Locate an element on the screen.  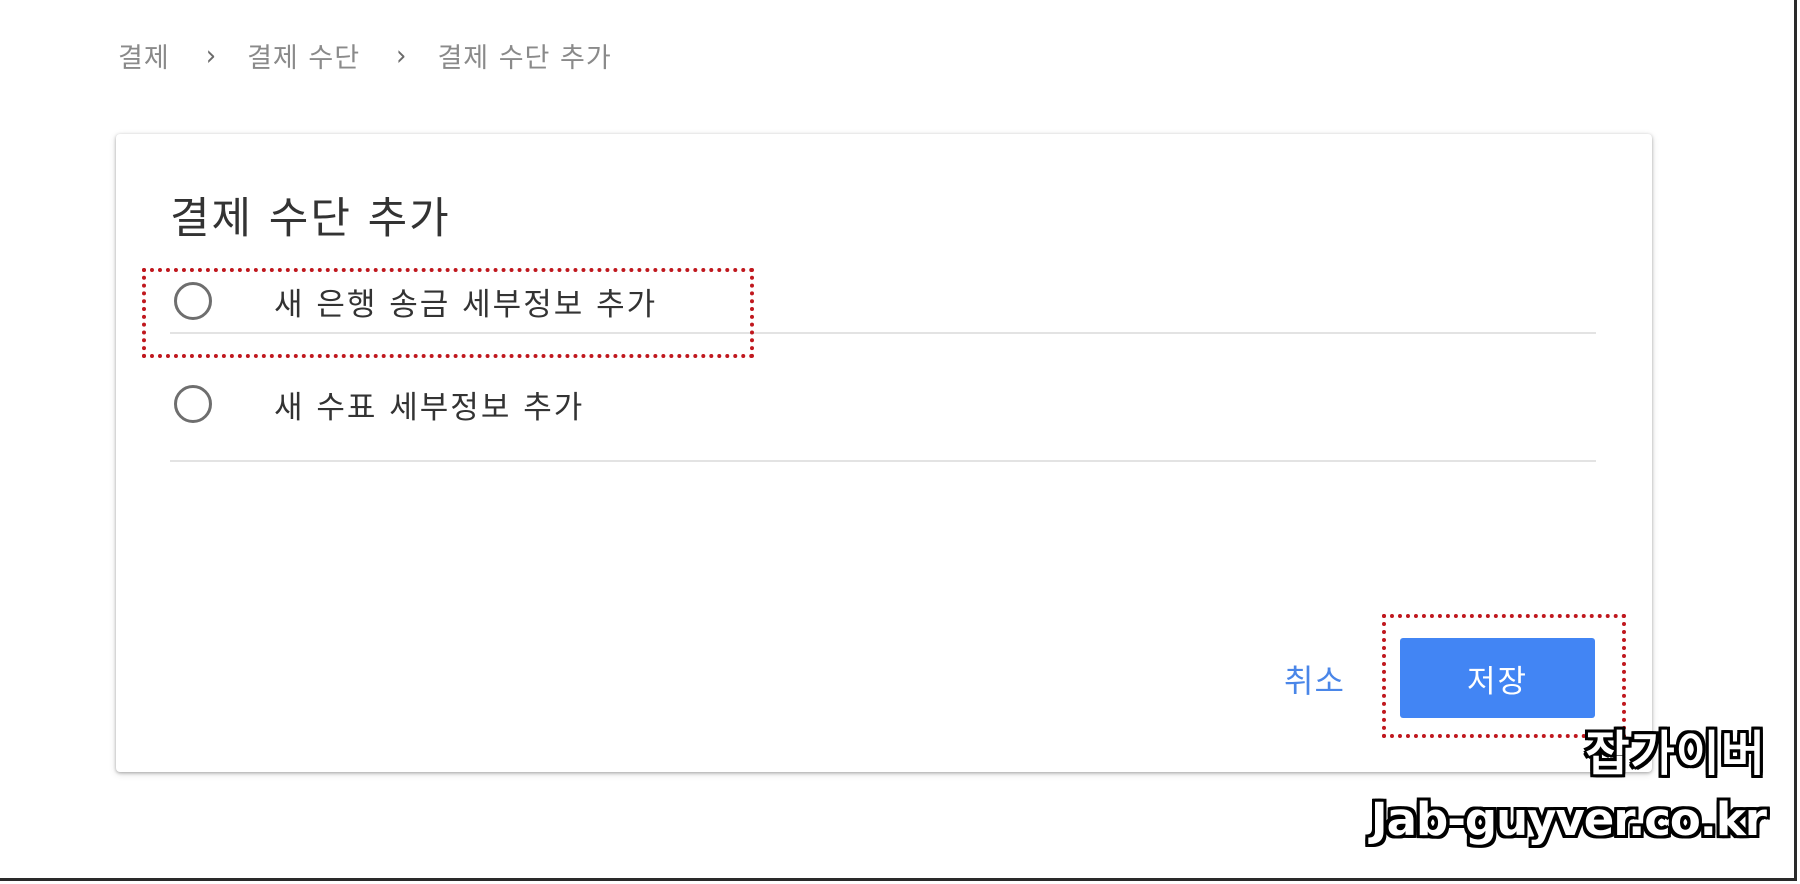
page-title: 결제 수단 추가 is located at coordinates (310, 219).